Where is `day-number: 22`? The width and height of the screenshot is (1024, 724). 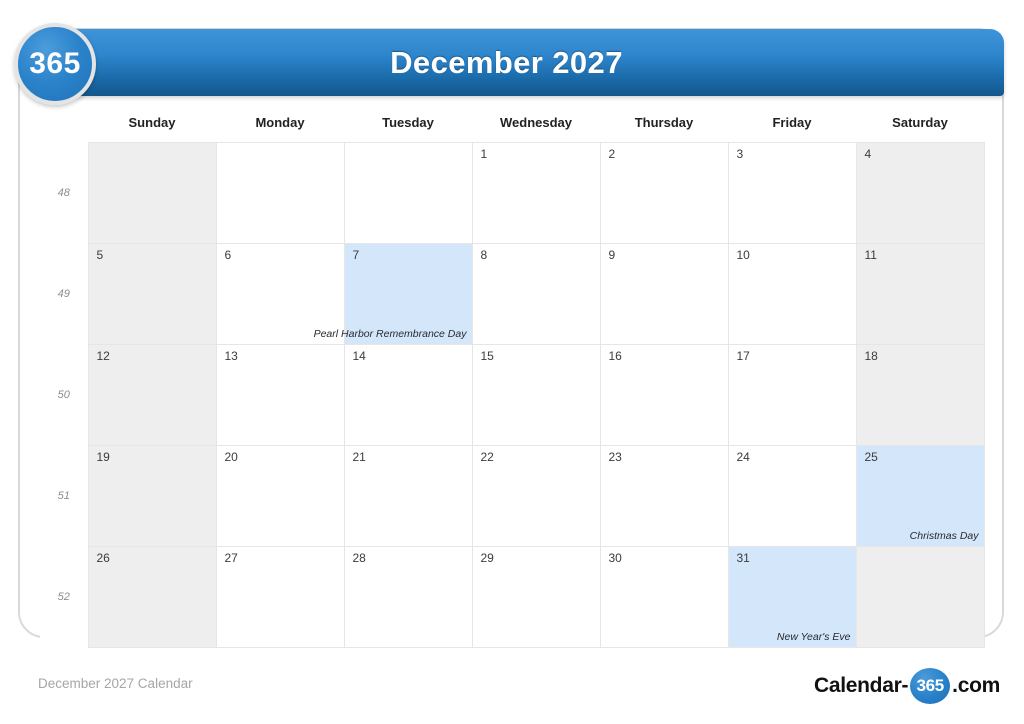
day-number: 22 is located at coordinates (487, 457).